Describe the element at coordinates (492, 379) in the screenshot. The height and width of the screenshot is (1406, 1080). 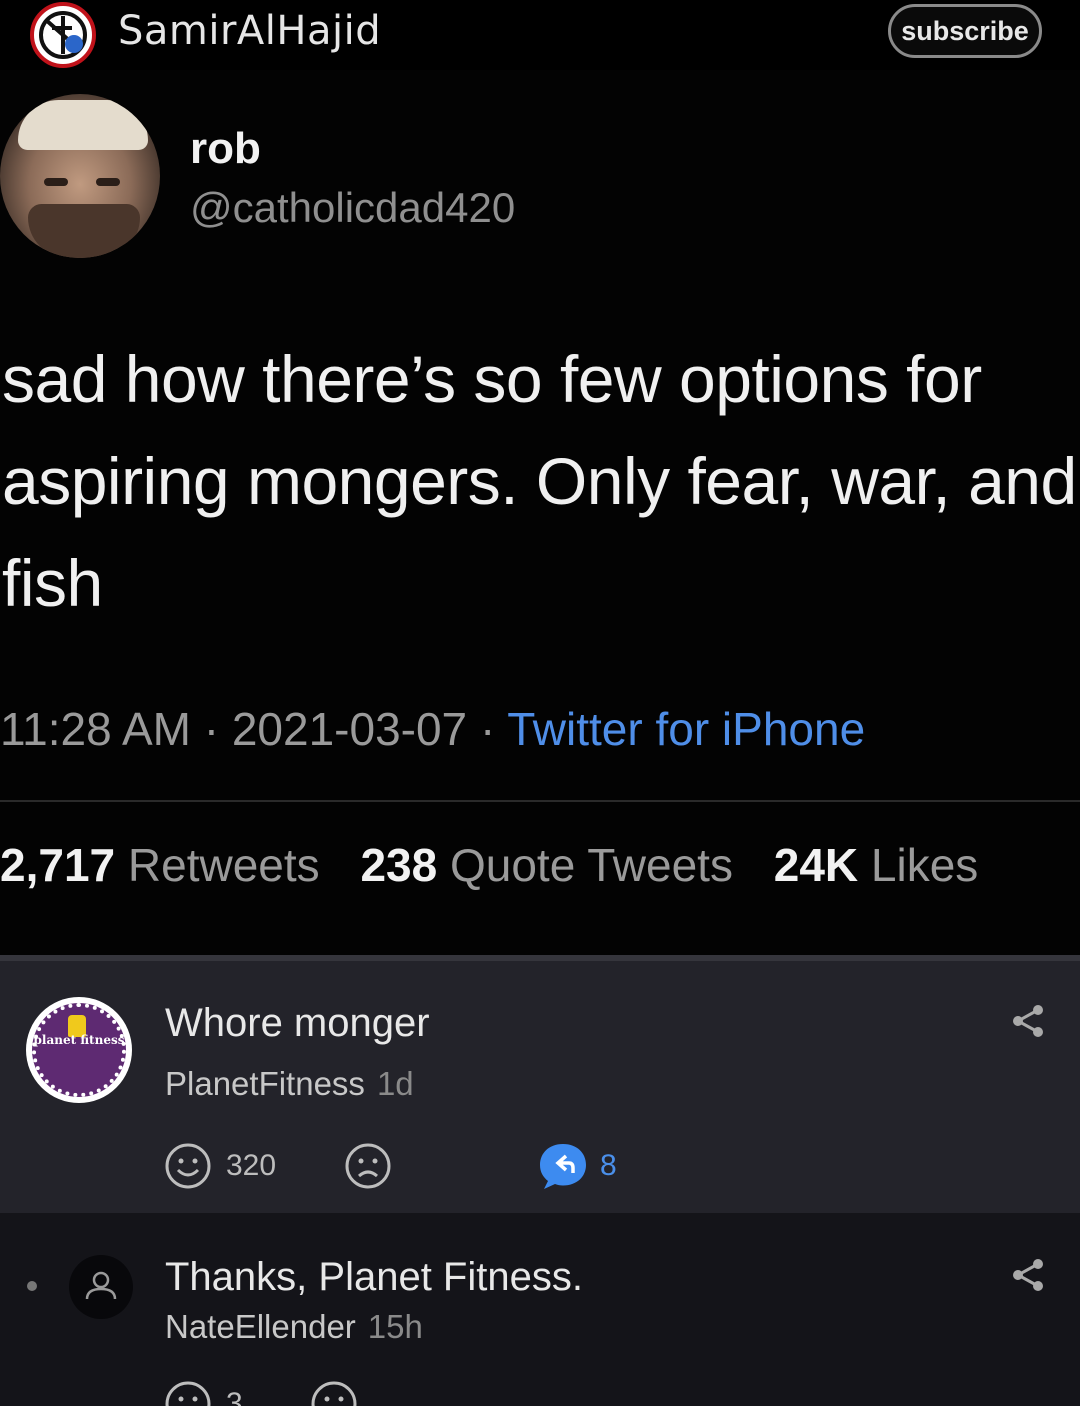
I see `tweet-text-line: sad how there’s so few options for` at that location.